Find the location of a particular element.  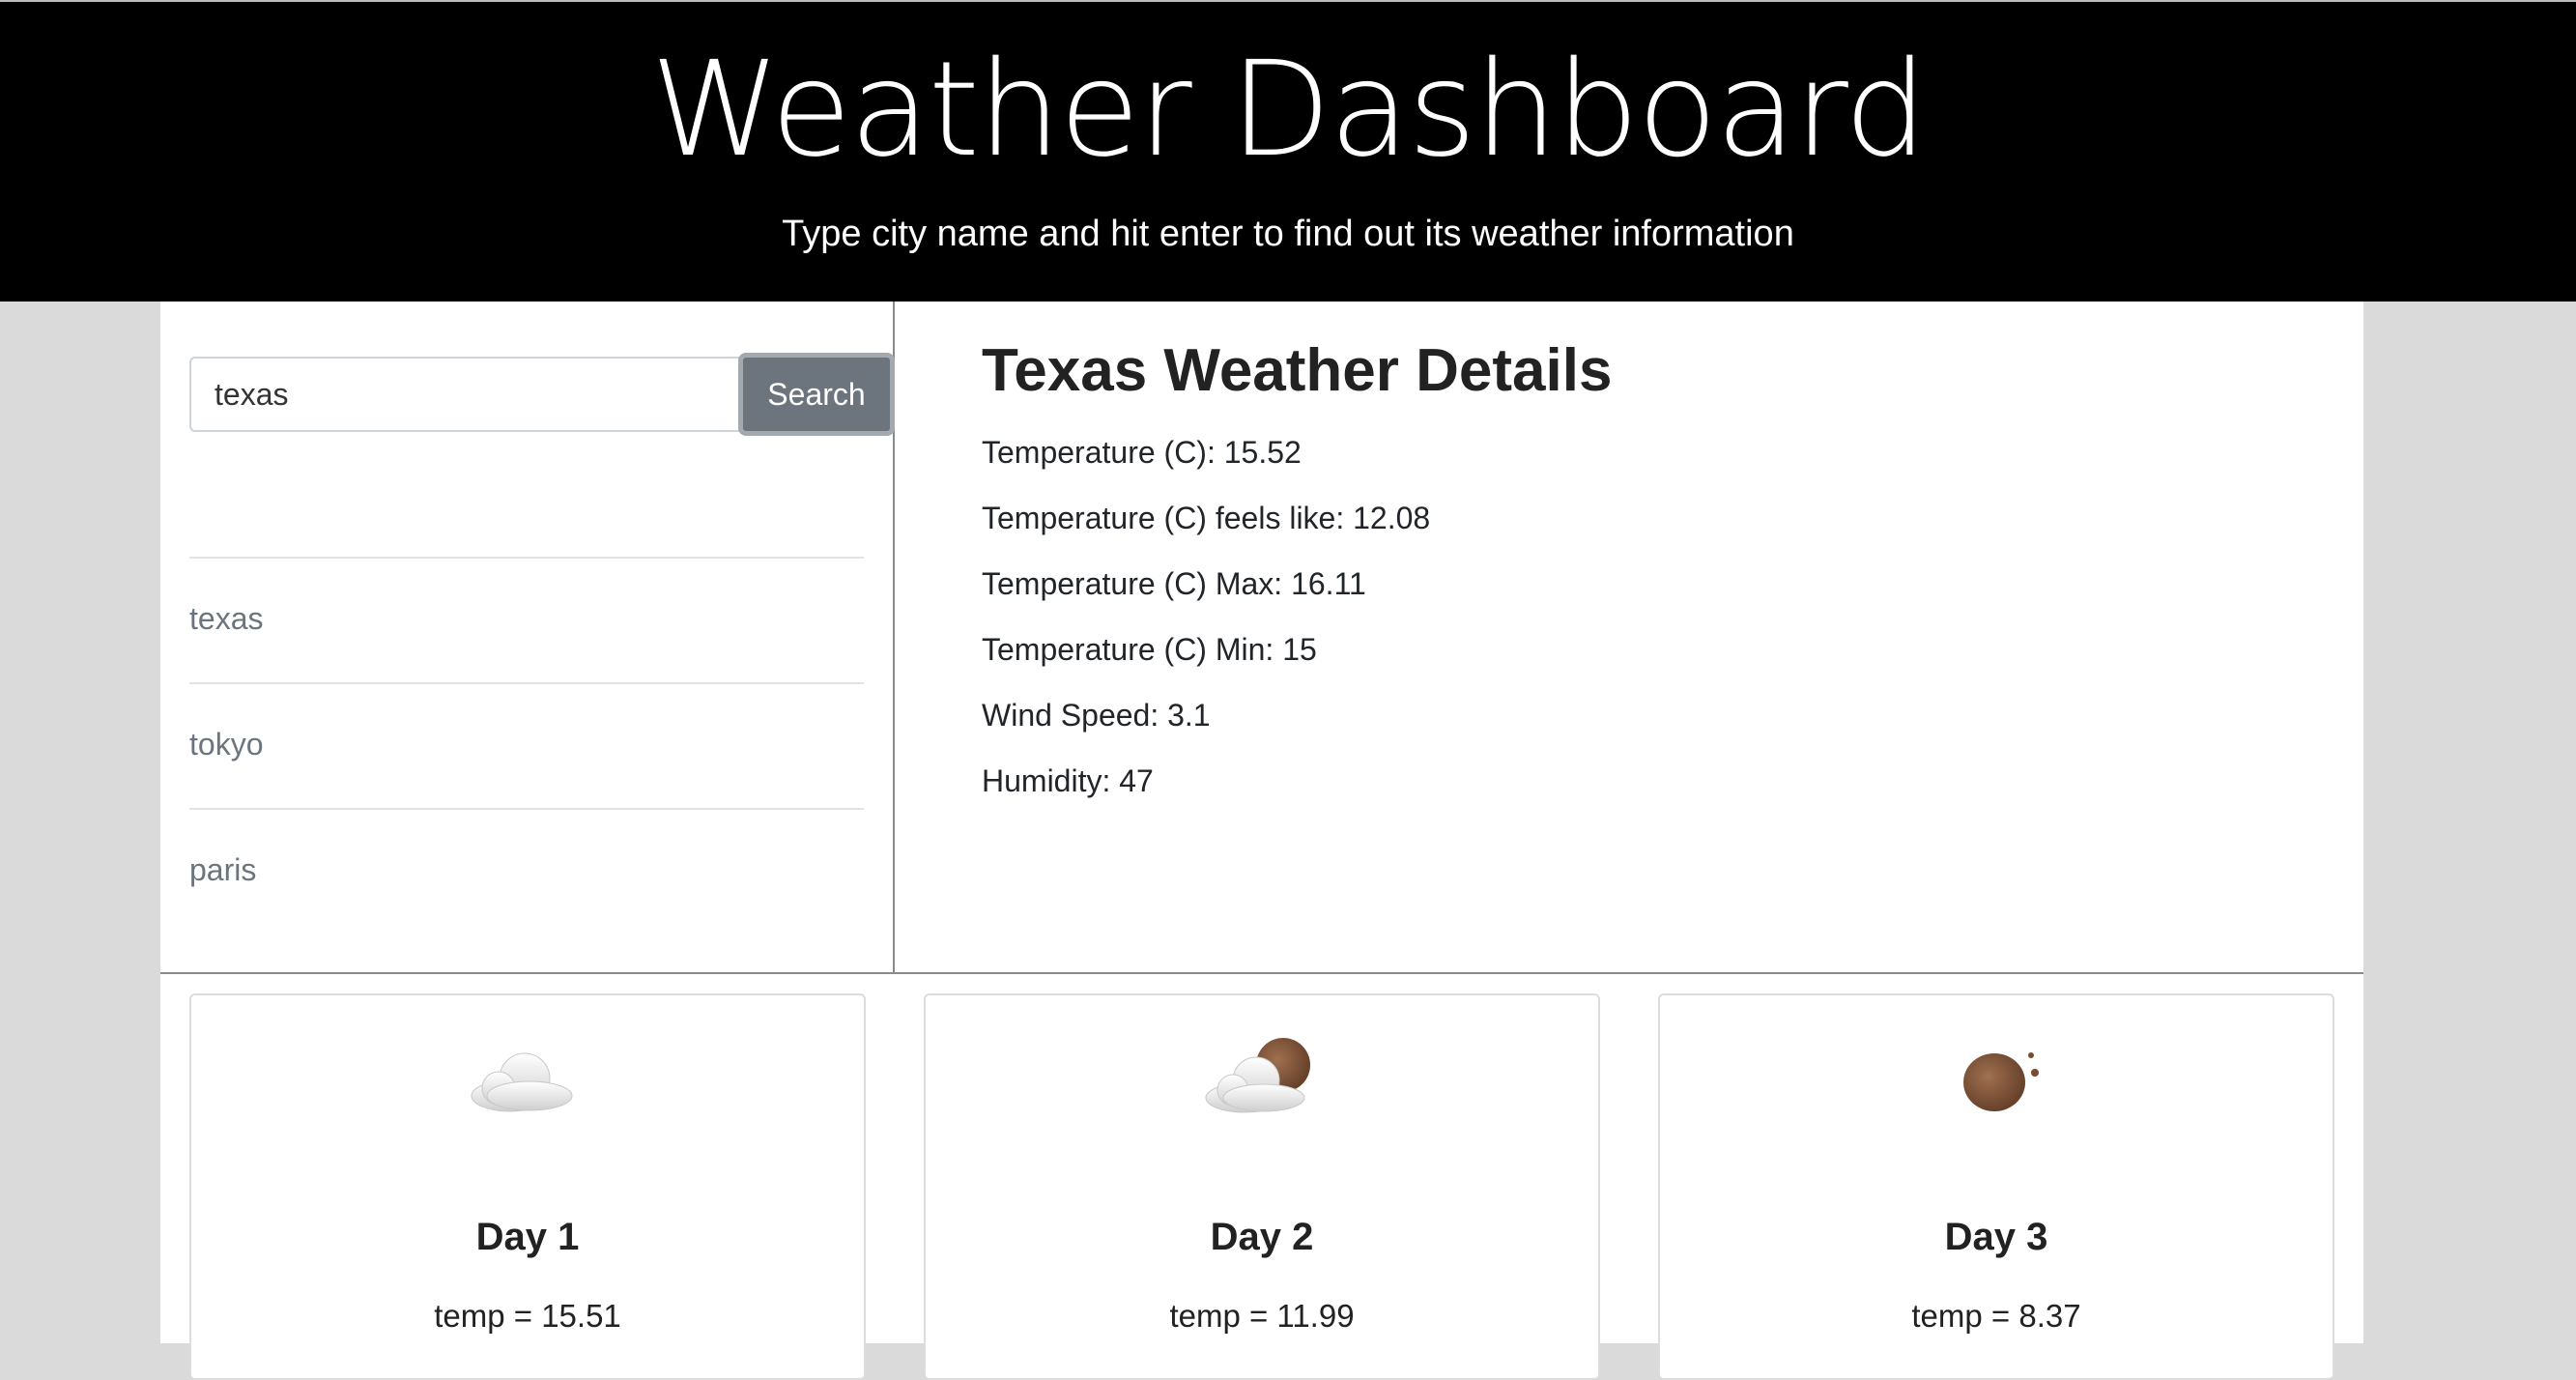

search-button: Search is located at coordinates (817, 394).